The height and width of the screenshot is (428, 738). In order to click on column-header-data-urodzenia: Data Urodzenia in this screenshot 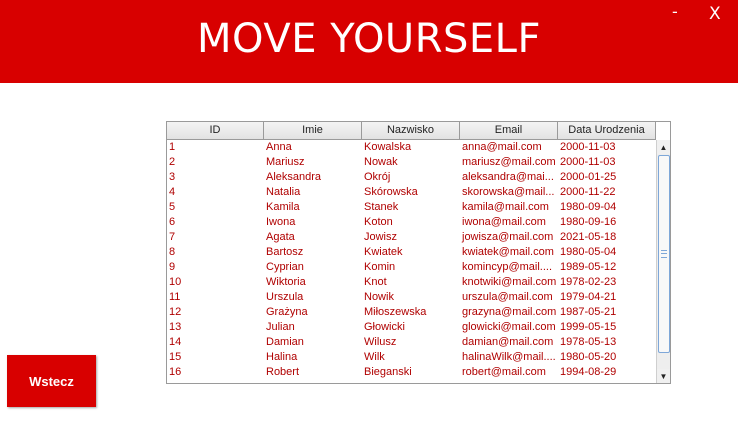, I will do `click(607, 130)`.